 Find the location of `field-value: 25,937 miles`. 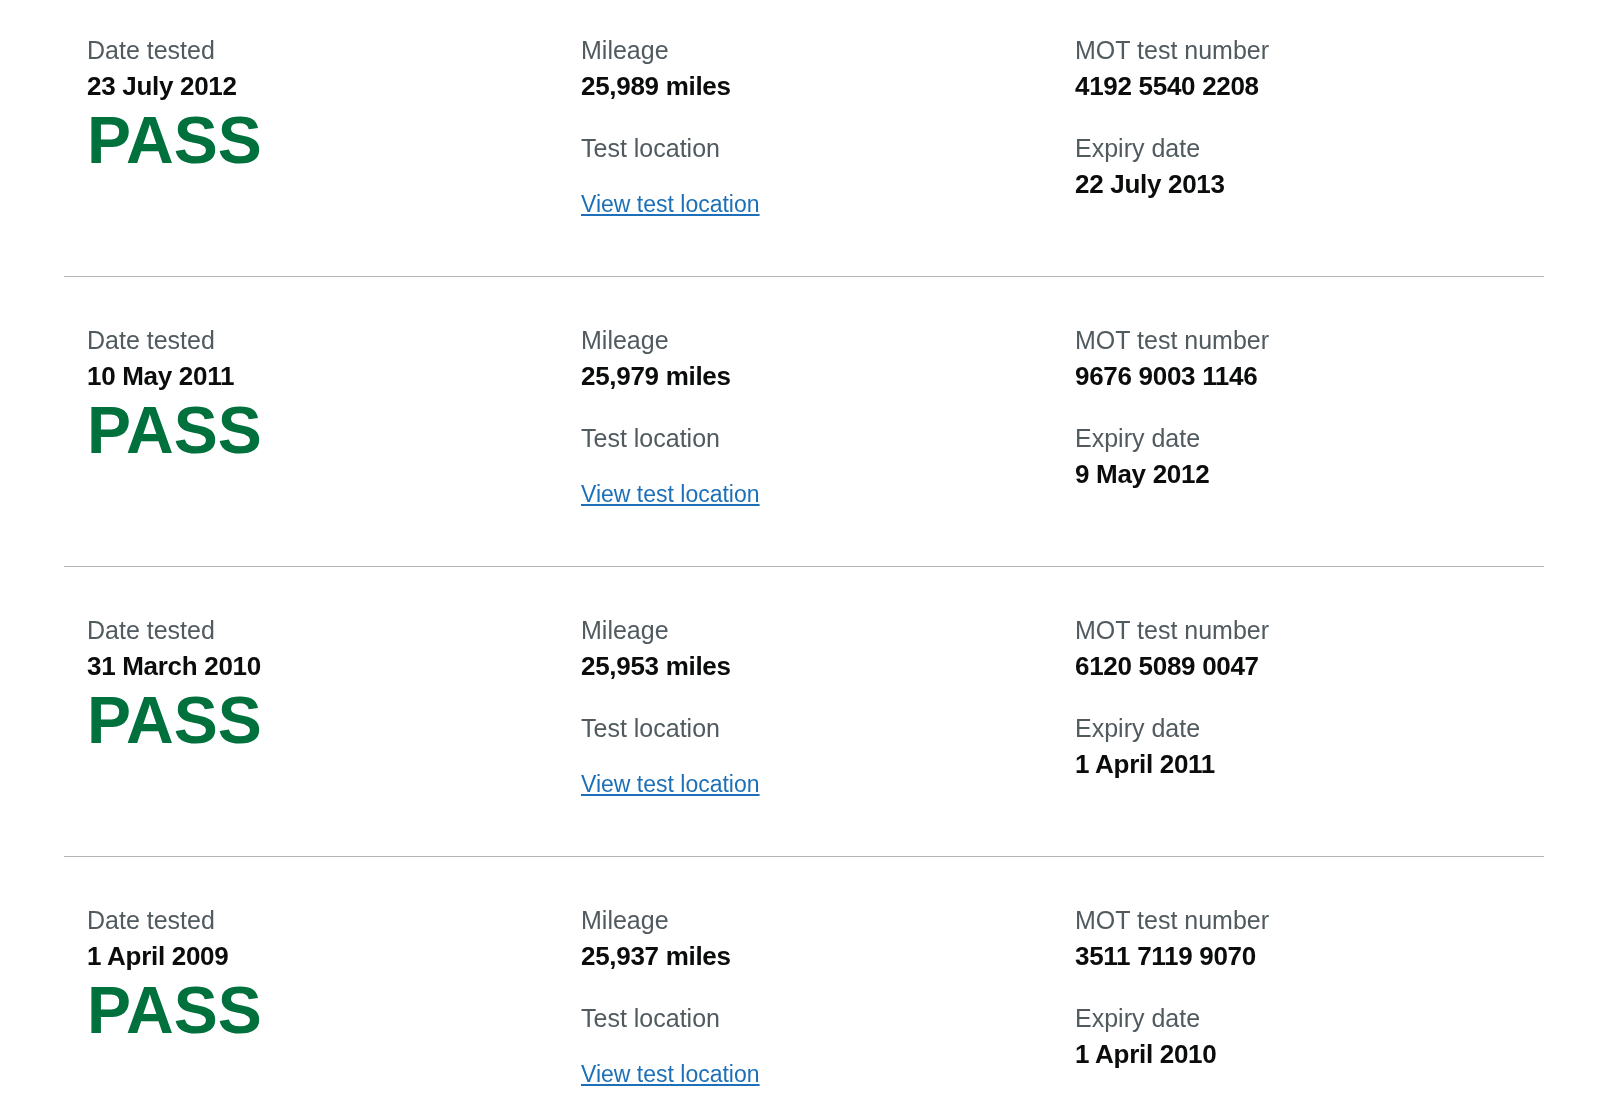

field-value: 25,937 miles is located at coordinates (656, 956).